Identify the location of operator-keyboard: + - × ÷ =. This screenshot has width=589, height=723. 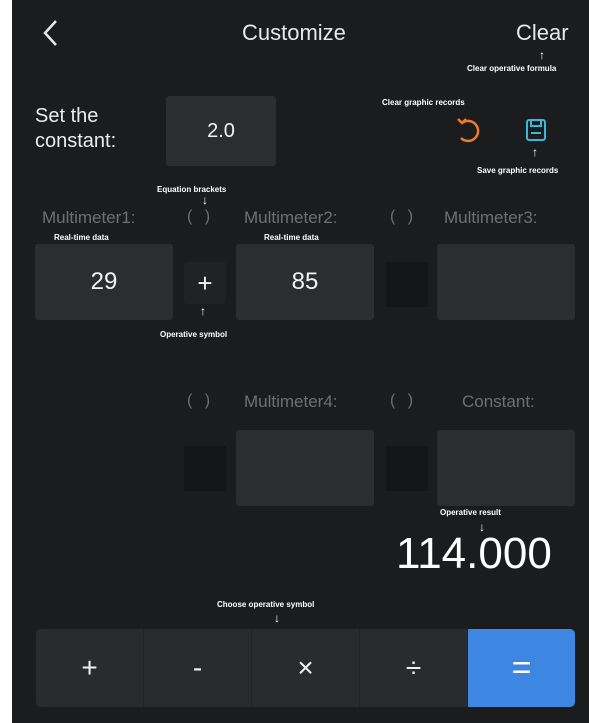
(305, 668).